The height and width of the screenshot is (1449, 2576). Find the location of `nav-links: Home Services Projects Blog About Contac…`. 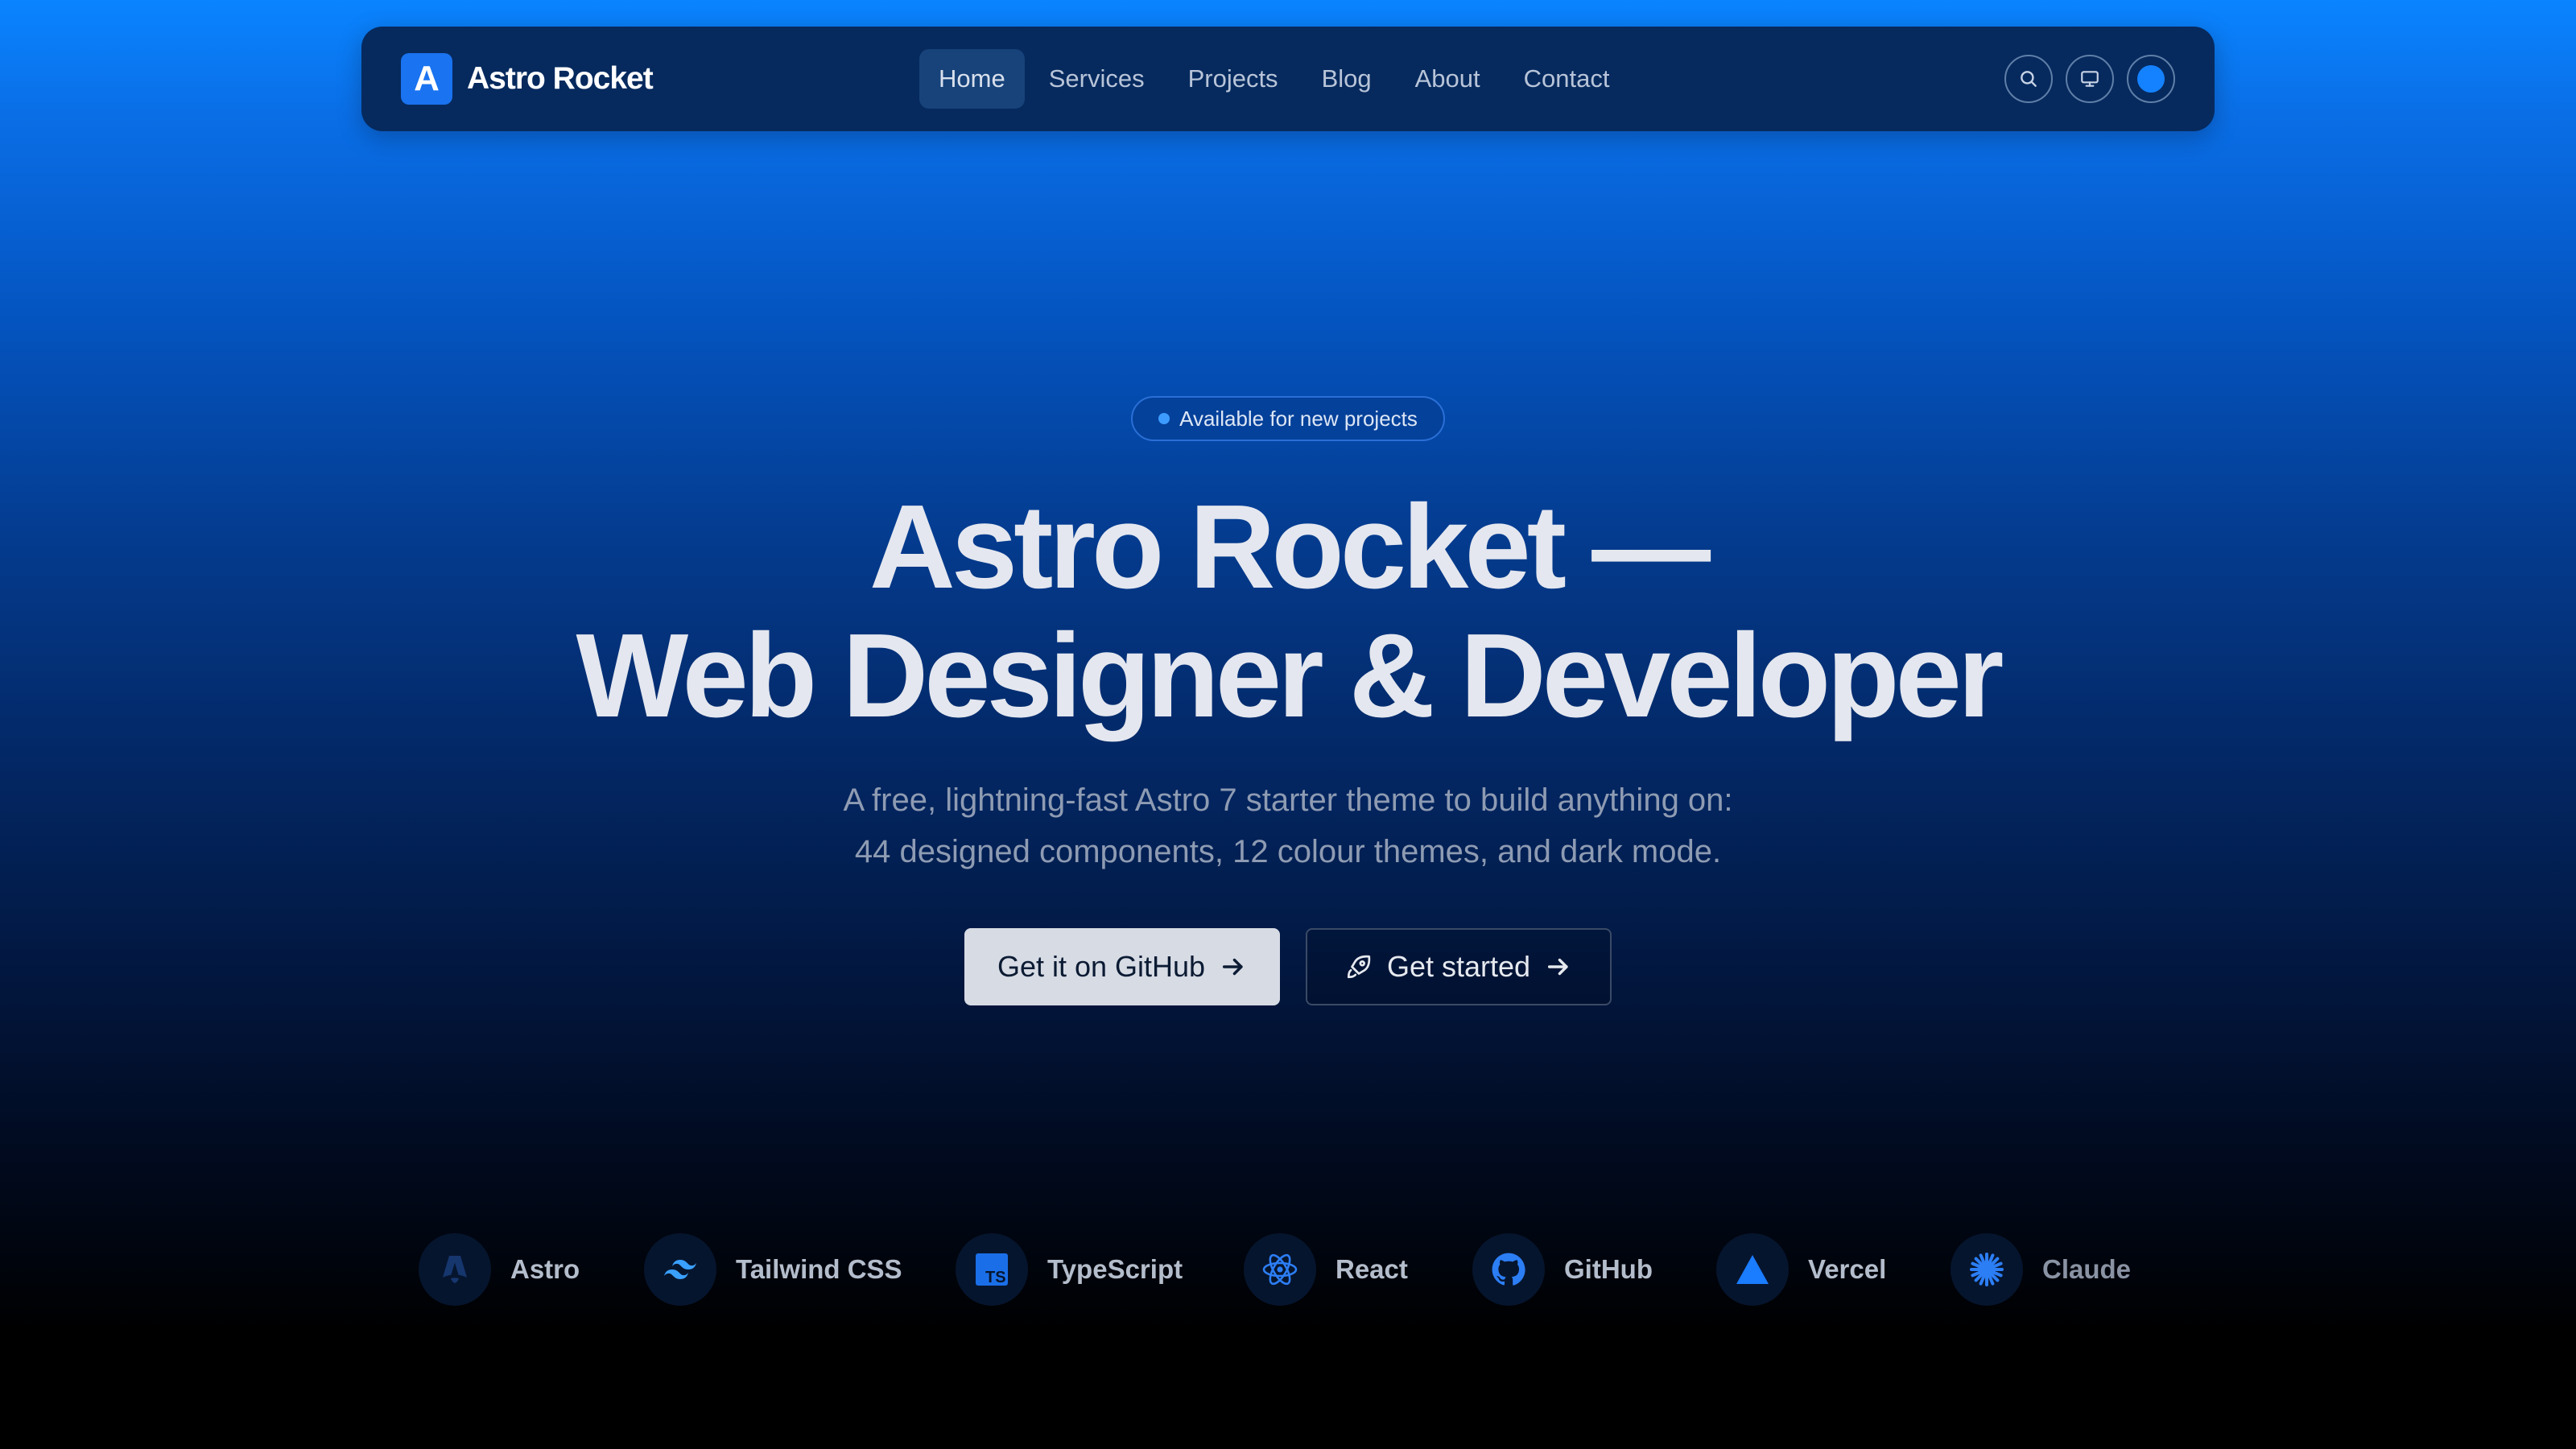

nav-links: Home Services Projects Blog About Contac… is located at coordinates (1274, 79).